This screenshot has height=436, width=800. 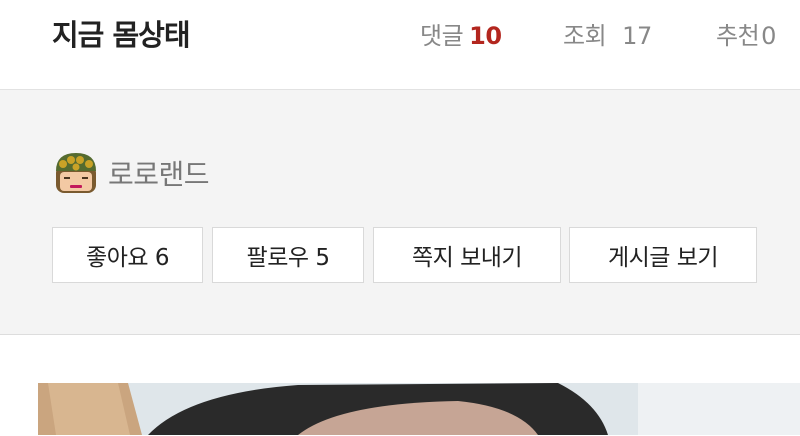 I want to click on author-nickname: 로로랜드, so click(x=159, y=173).